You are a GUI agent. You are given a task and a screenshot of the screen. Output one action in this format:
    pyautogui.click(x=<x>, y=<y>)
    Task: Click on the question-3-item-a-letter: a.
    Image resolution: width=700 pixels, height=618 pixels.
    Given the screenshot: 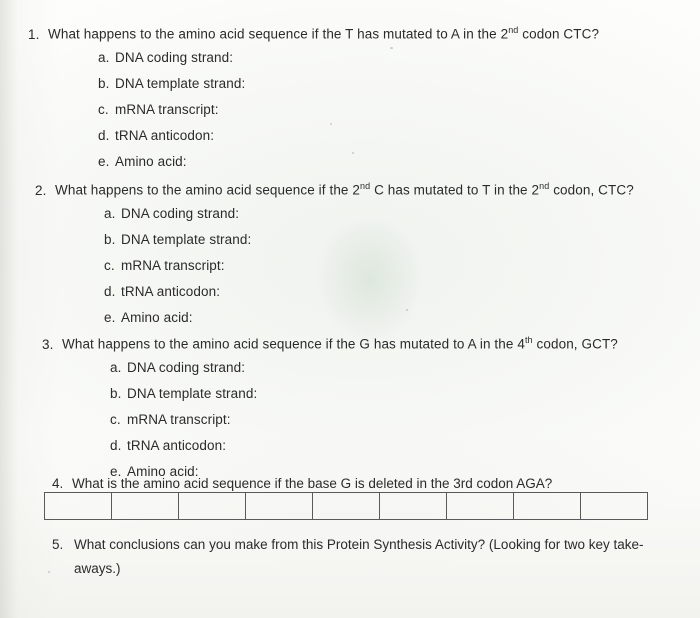 What is the action you would take?
    pyautogui.click(x=116, y=367)
    